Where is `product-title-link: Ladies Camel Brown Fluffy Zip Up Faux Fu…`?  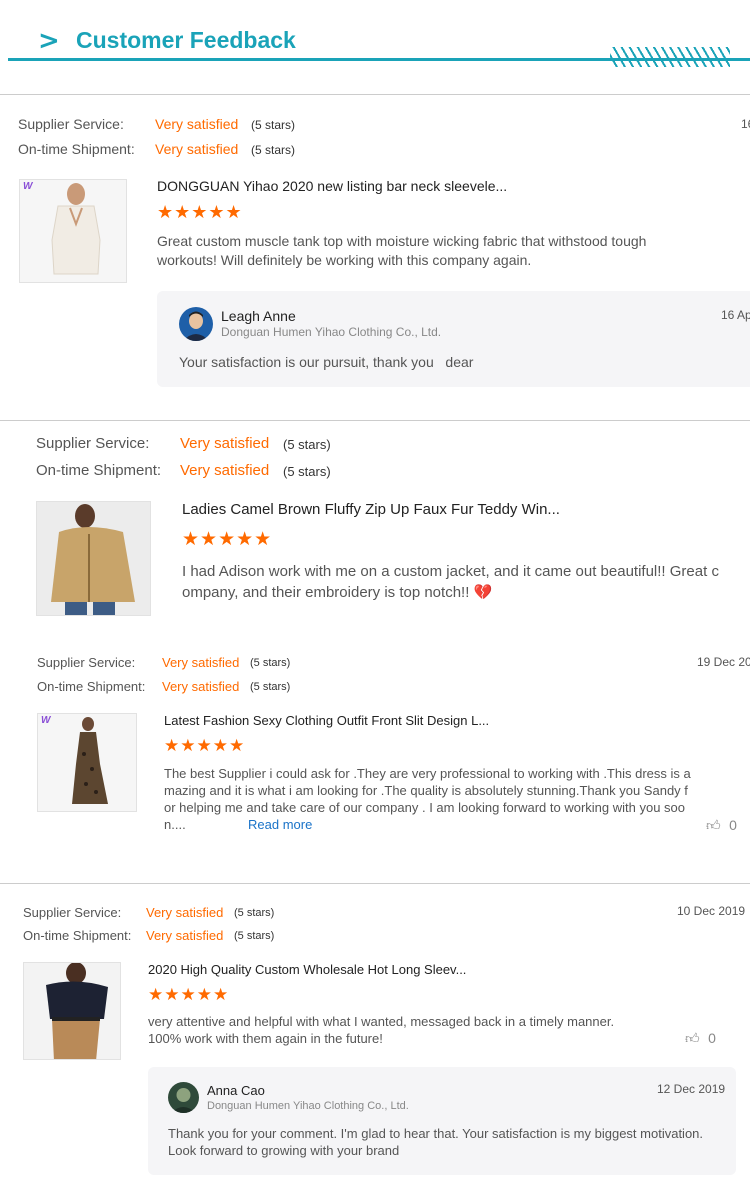 product-title-link: Ladies Camel Brown Fluffy Zip Up Faux Fu… is located at coordinates (442, 509).